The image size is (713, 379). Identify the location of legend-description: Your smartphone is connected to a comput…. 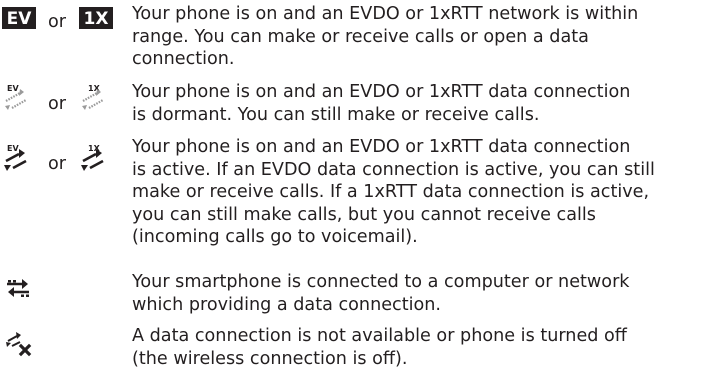
(381, 293).